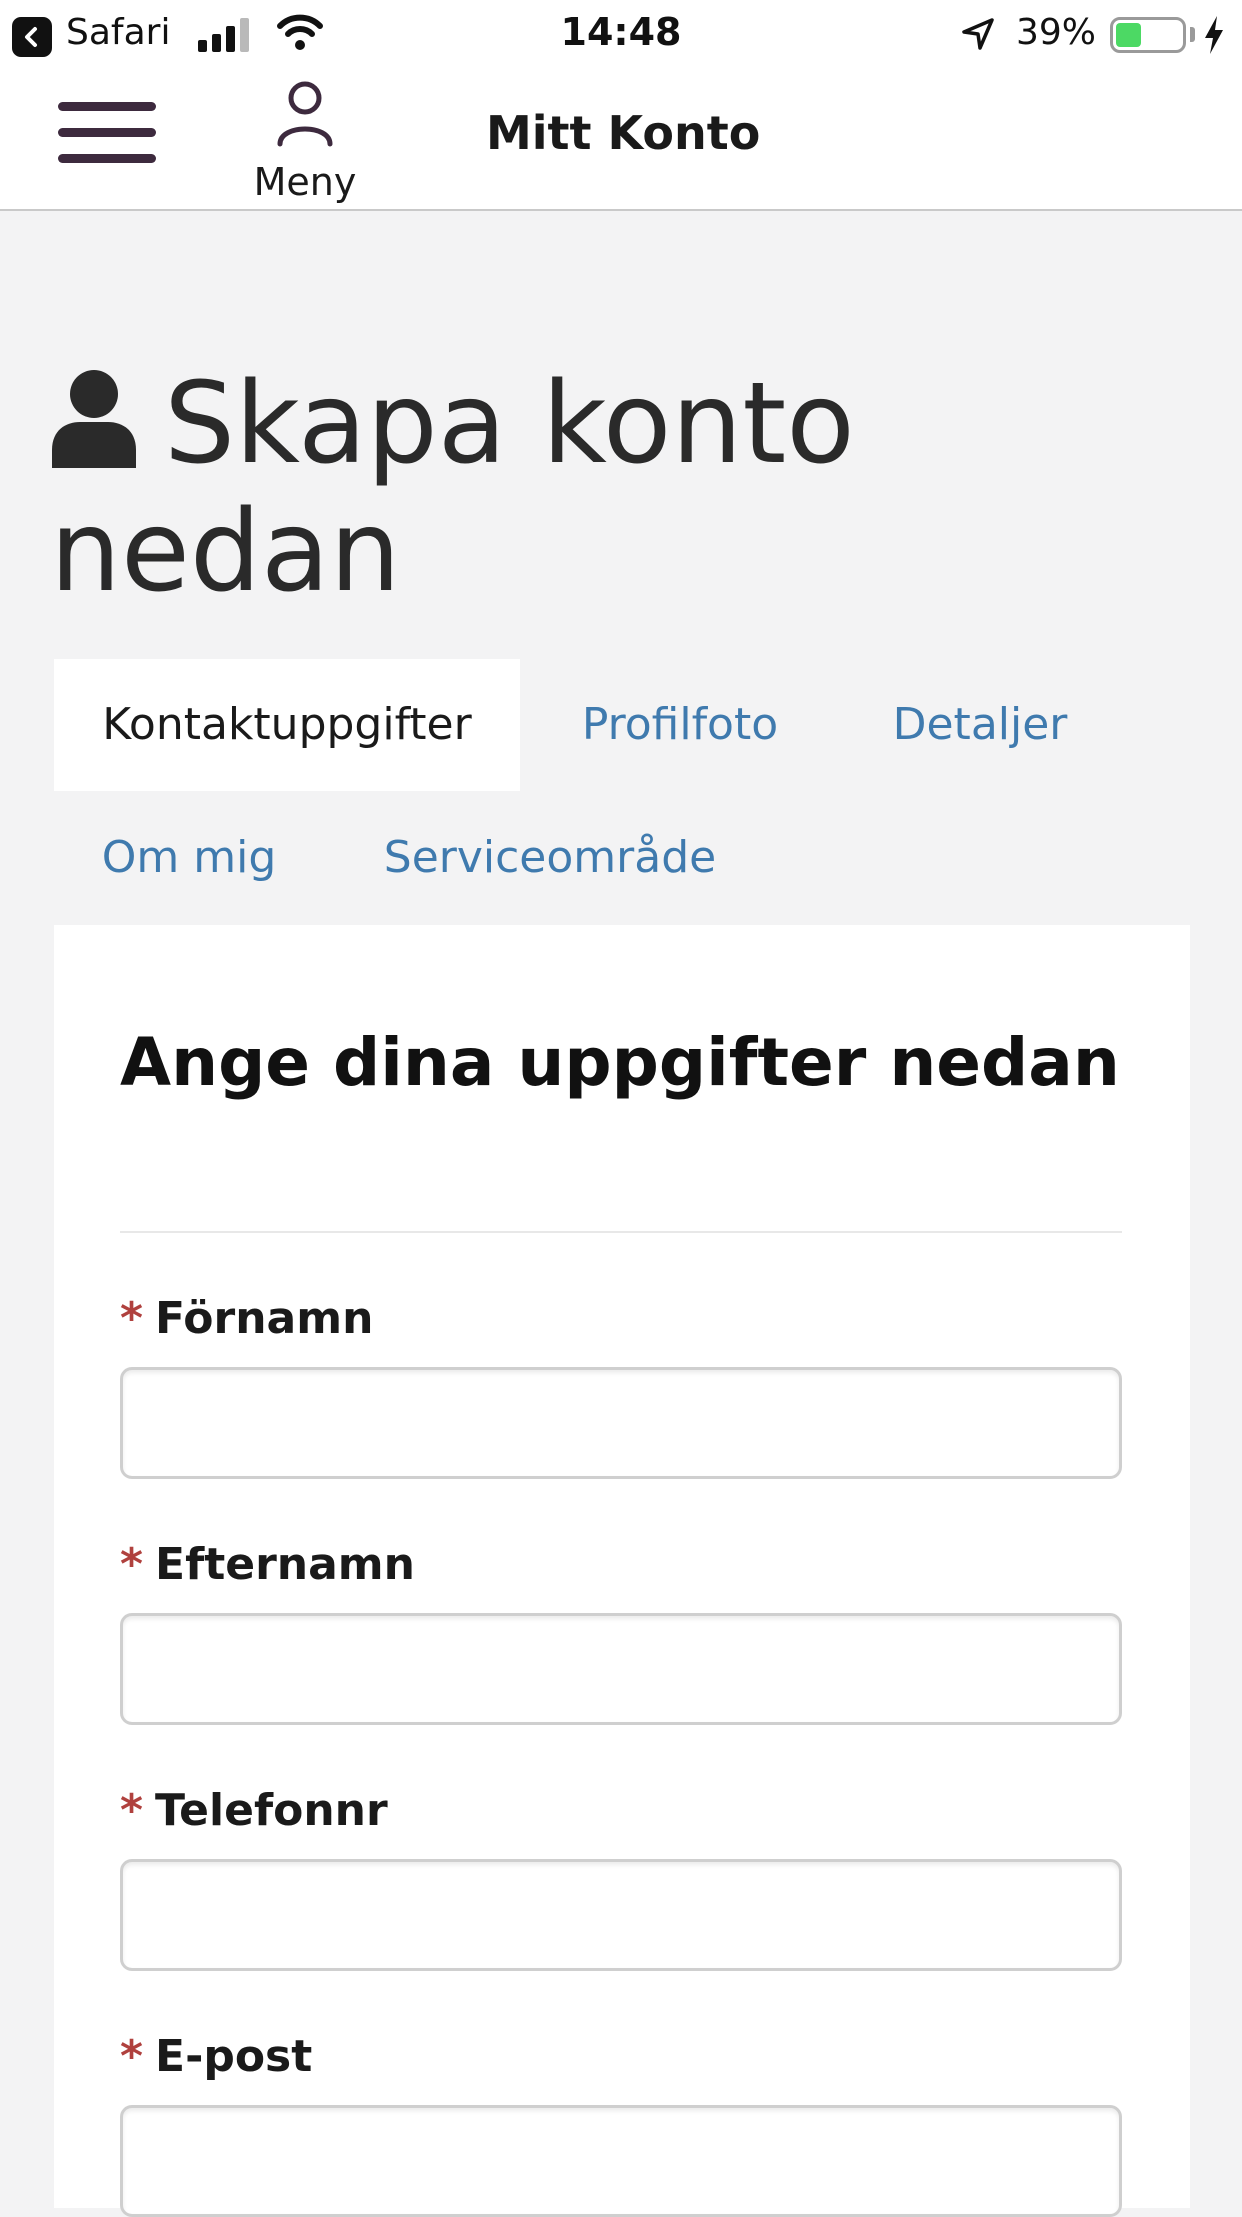 The width and height of the screenshot is (1242, 2217). I want to click on battery-cap, so click(1192, 34).